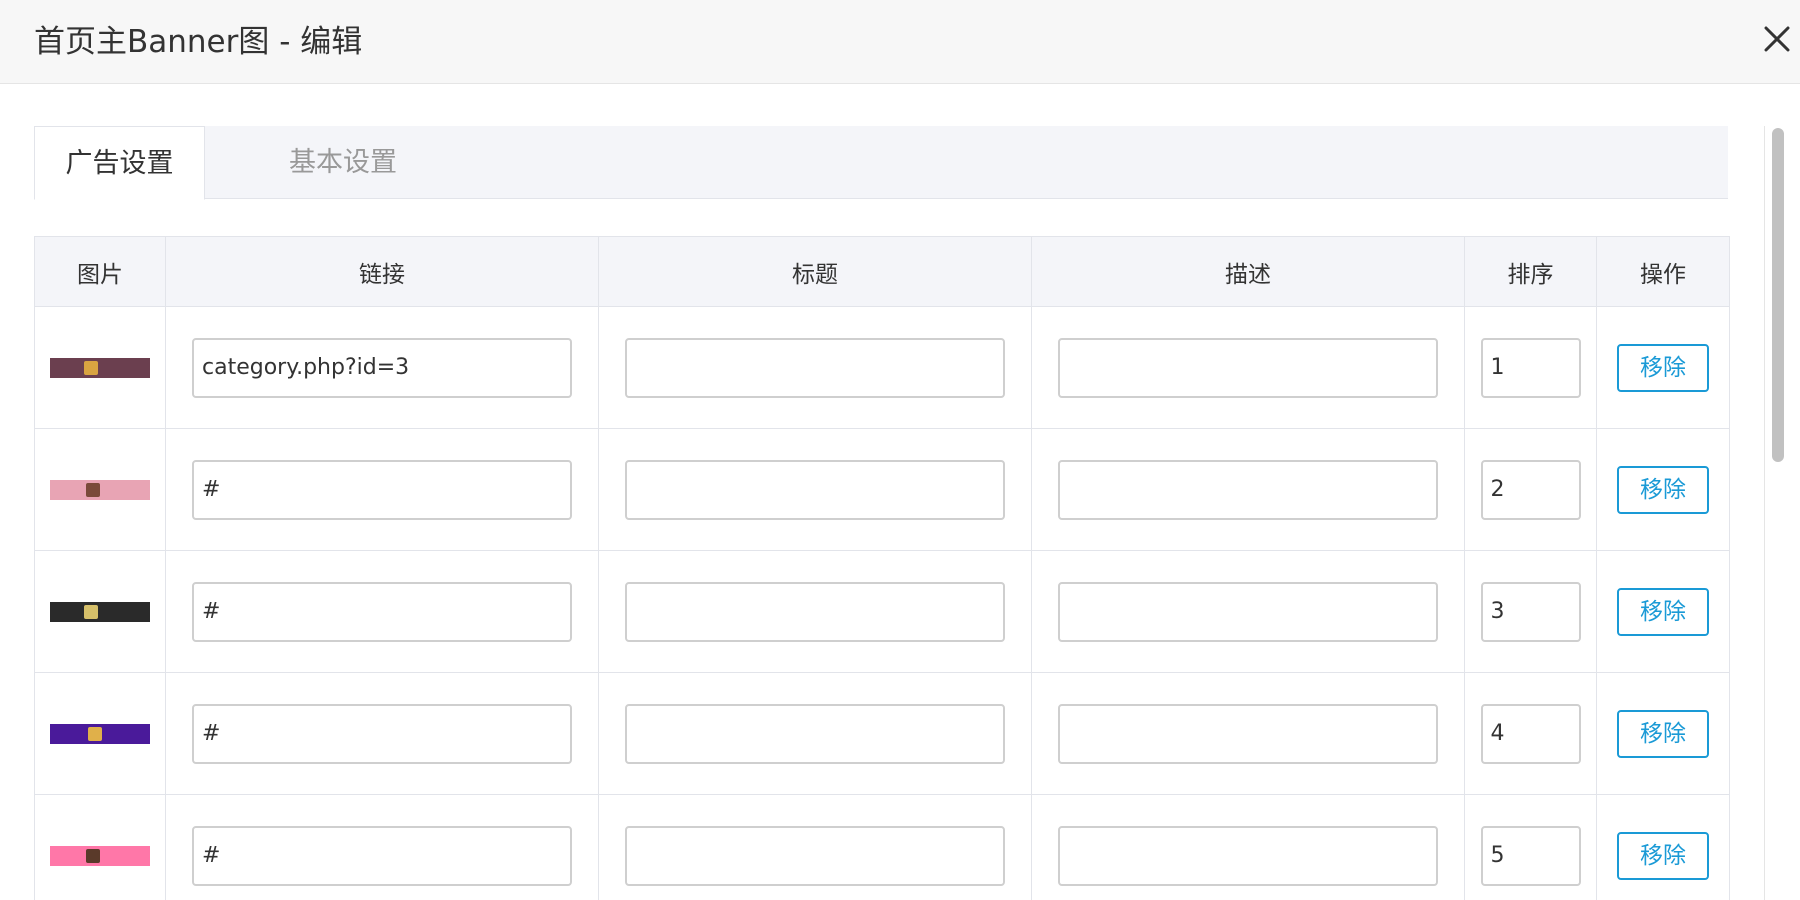  What do you see at coordinates (198, 42) in the screenshot?
I see `dialog-title: 首页主Banner图 - 编辑` at bounding box center [198, 42].